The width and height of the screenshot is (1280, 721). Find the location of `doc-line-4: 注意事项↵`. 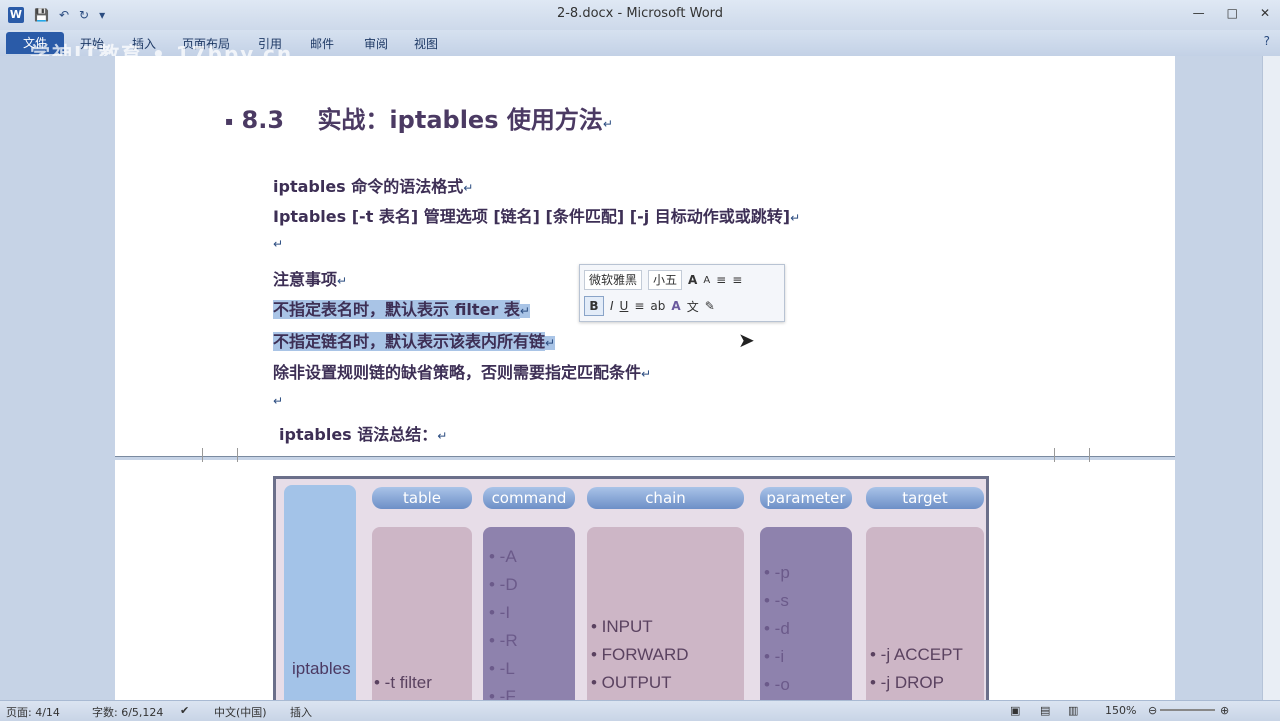

doc-line-4: 注意事项↵ is located at coordinates (310, 278).